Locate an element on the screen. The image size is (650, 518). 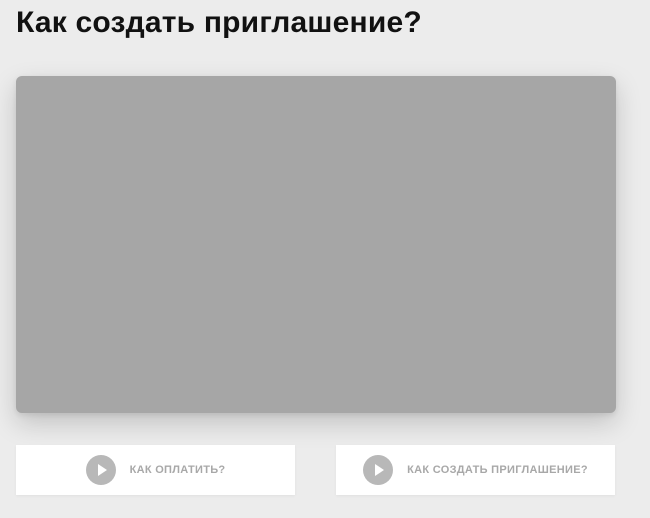
video-button-label: КАК СОЗДАТЬ ПРИГЛАШЕНИЕ? is located at coordinates (497, 470).